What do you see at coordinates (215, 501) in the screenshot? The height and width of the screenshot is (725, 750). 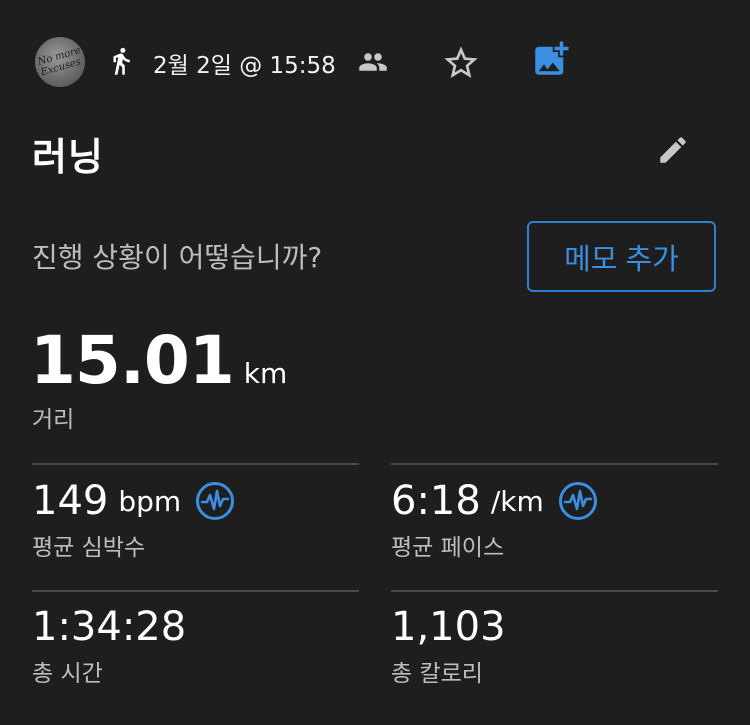 I see `heart-rate-graph-icon` at bounding box center [215, 501].